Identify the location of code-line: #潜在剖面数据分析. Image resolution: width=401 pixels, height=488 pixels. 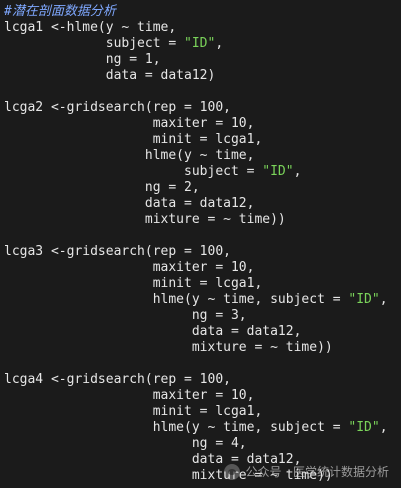
(202, 12).